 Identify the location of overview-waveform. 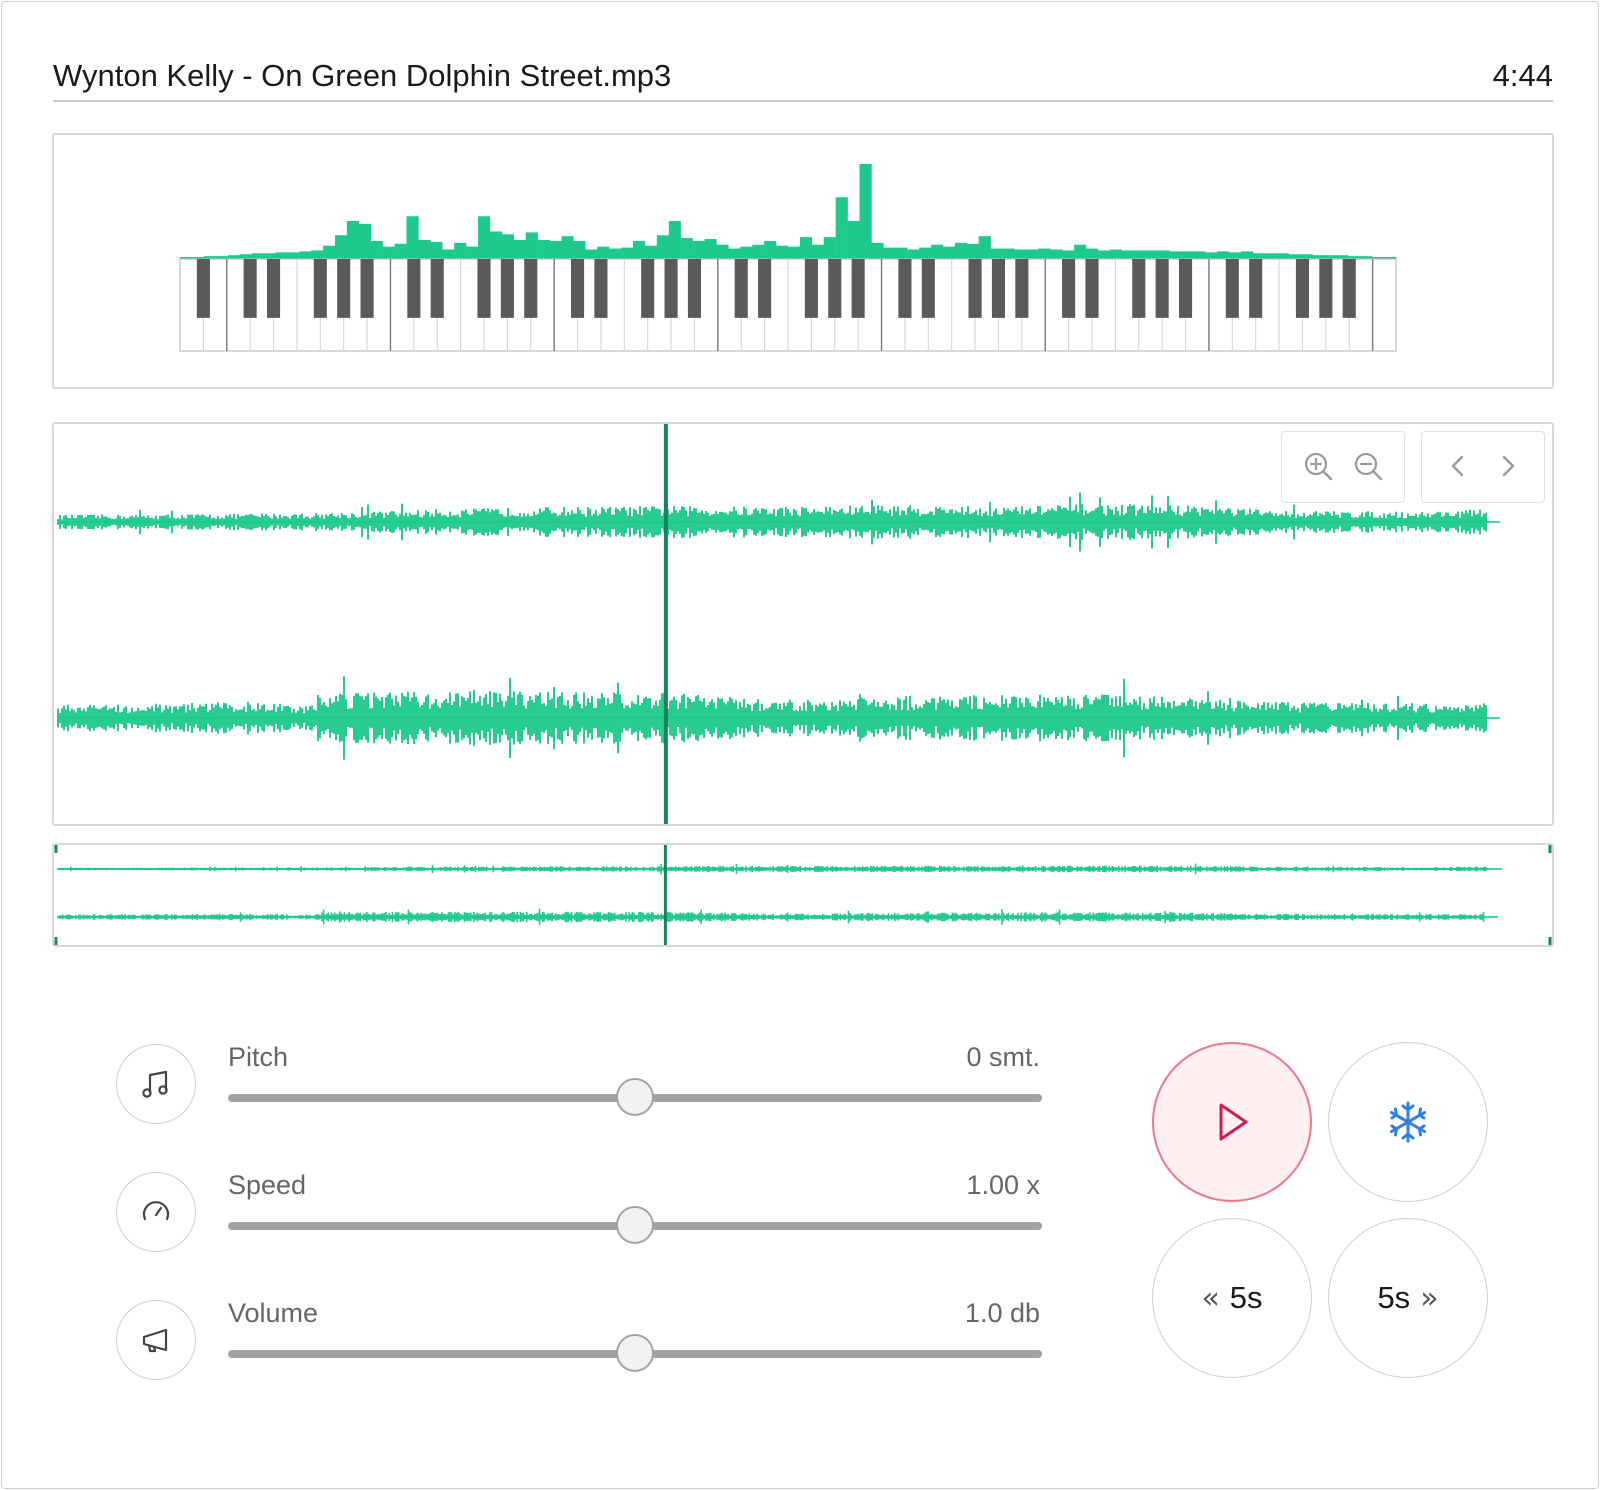
(803, 895).